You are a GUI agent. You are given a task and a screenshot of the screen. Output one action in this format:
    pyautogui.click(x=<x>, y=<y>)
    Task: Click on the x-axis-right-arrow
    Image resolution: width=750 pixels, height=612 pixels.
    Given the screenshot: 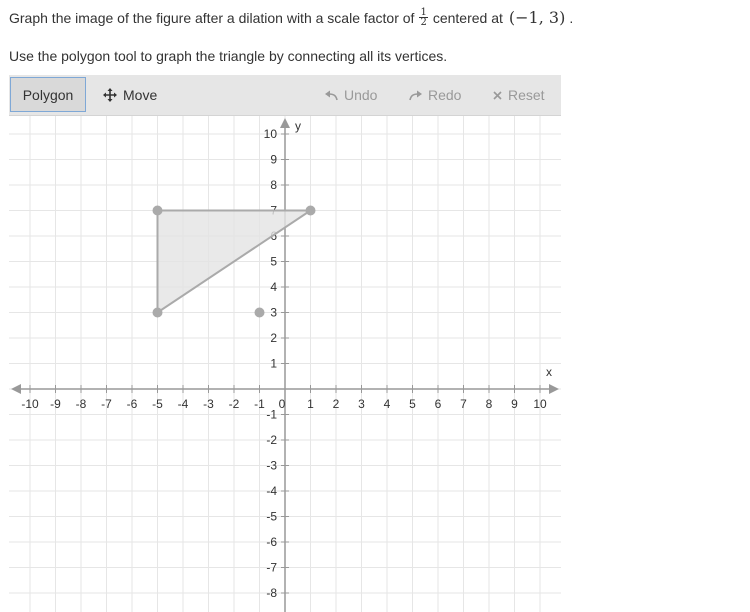 What is the action you would take?
    pyautogui.click(x=554, y=389)
    